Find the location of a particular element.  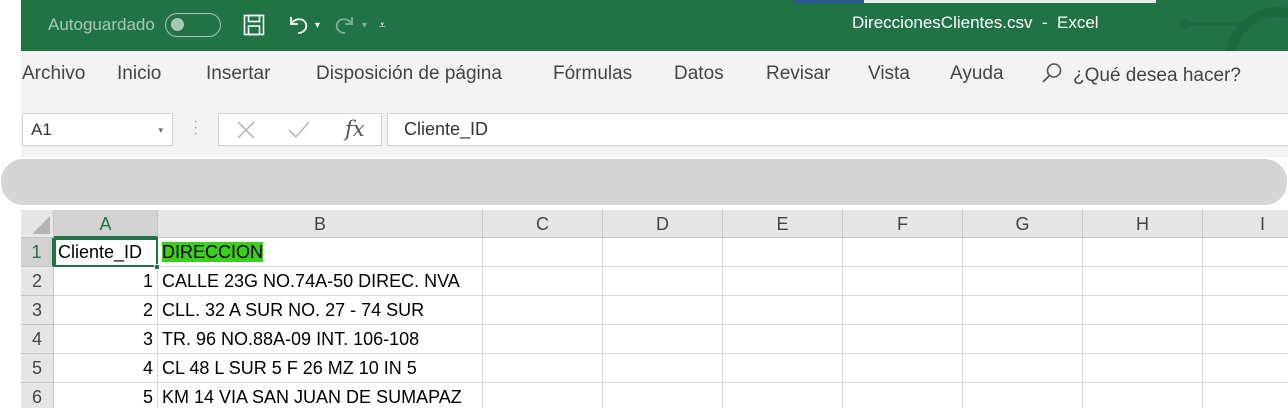

cell-b5: CL 48 L SUR 5 F 26 MZ 10 IN 5 is located at coordinates (320, 368).